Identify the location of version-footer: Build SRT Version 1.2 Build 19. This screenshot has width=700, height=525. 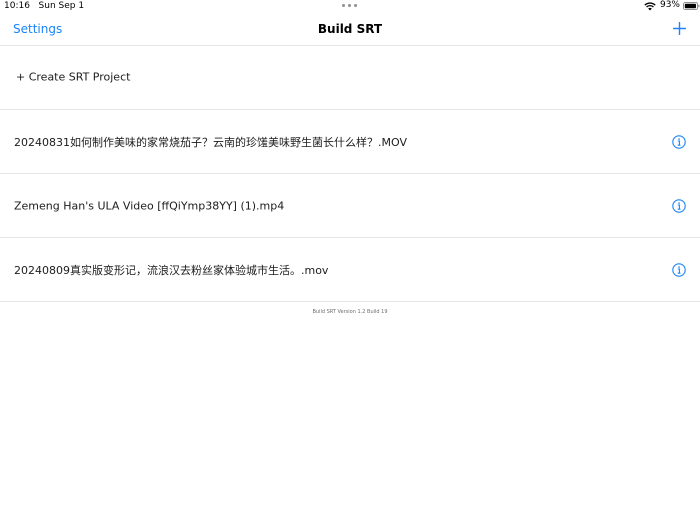
(350, 312).